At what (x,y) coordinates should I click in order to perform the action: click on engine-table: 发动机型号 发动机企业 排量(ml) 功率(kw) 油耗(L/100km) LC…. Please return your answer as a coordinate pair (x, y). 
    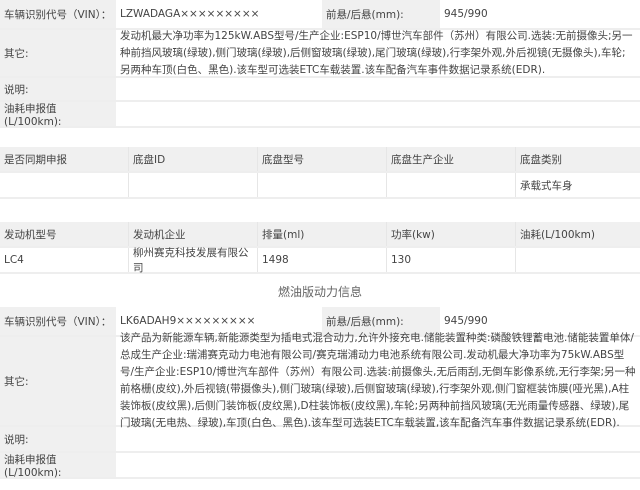
    Looking at the image, I should click on (320, 248).